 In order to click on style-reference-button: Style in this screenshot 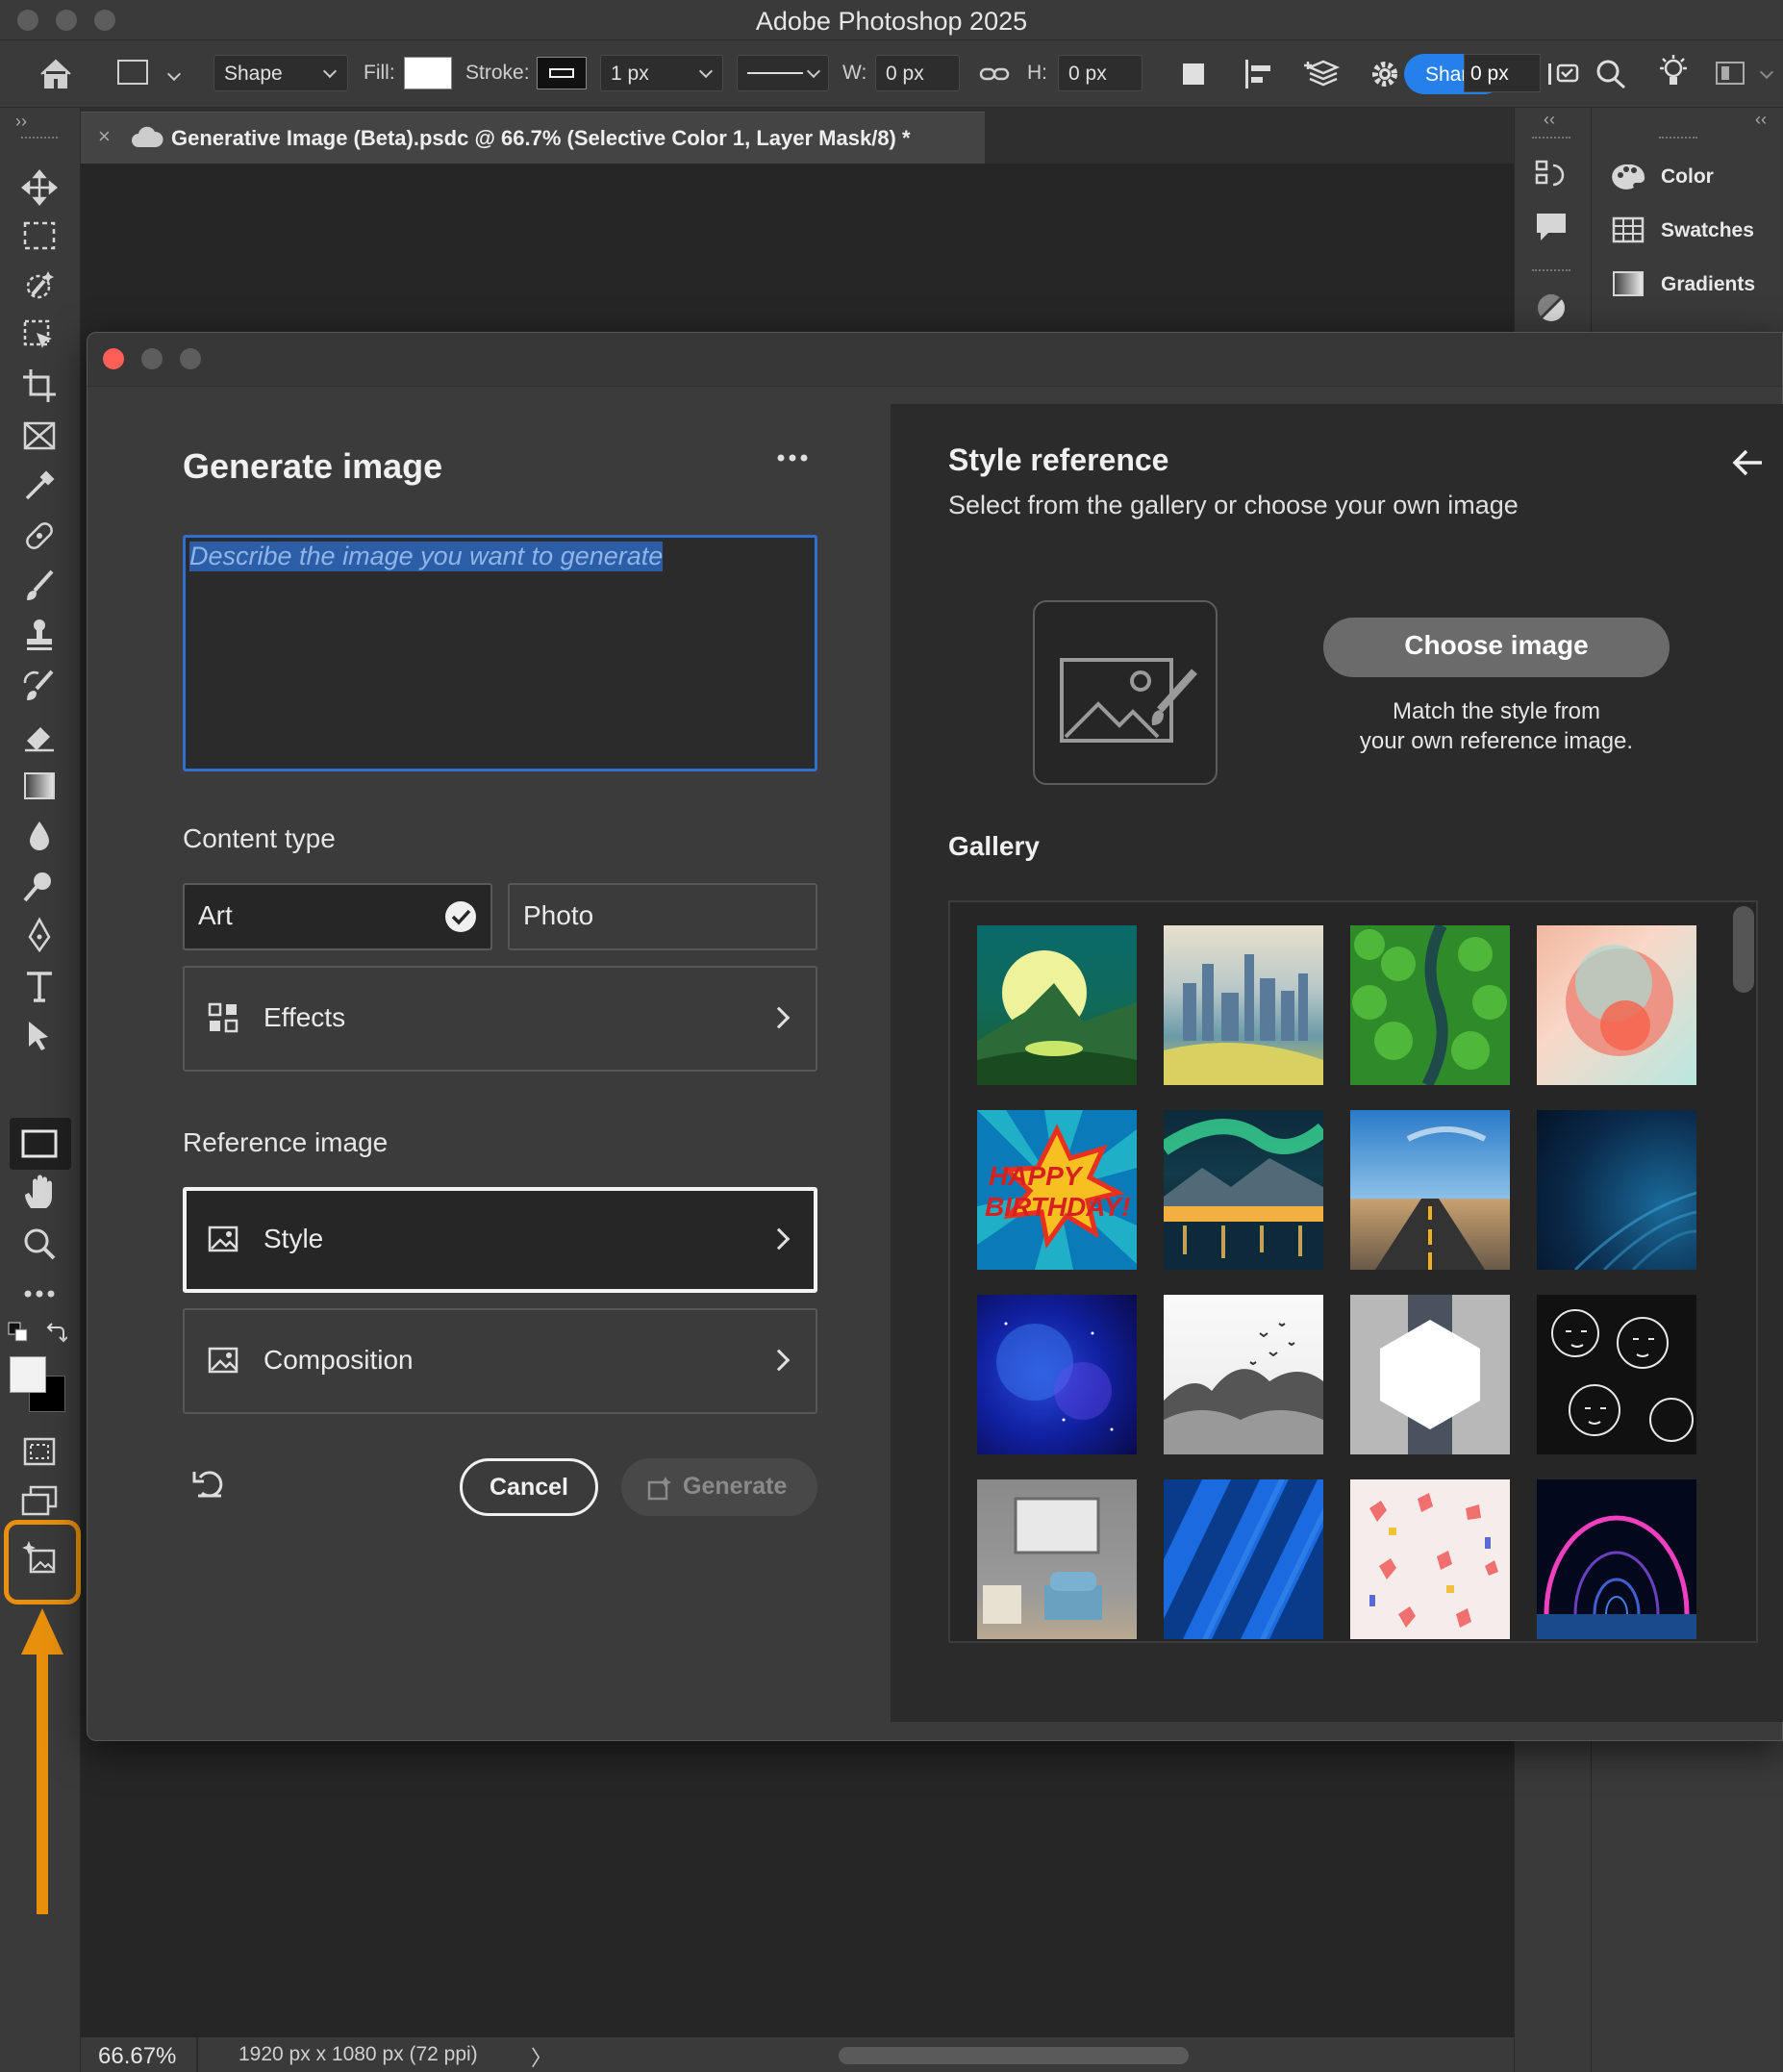, I will do `click(500, 1240)`.